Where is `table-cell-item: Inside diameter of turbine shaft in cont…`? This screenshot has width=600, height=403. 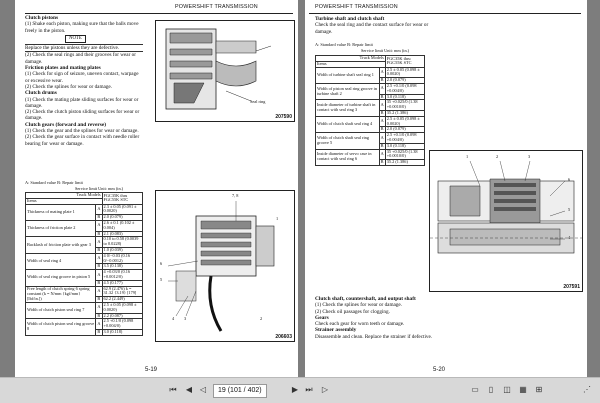 table-cell-item: Inside diameter of turbine shaft in cont… is located at coordinates (347, 108).